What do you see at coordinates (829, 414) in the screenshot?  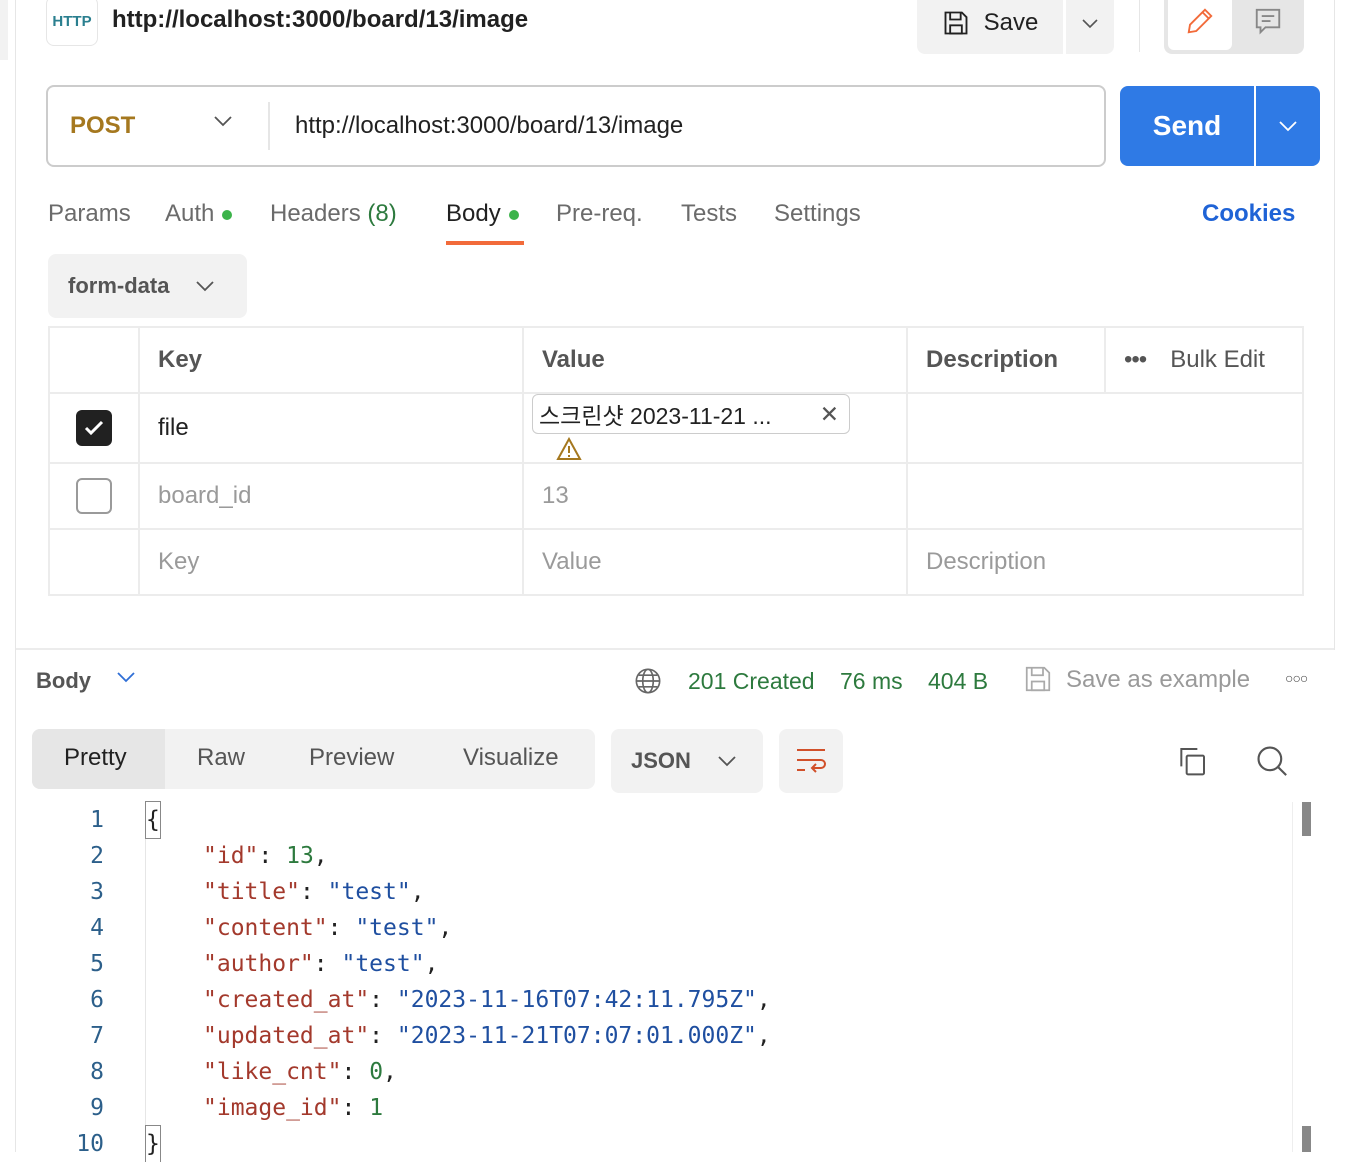 I see `close-icon: ✕` at bounding box center [829, 414].